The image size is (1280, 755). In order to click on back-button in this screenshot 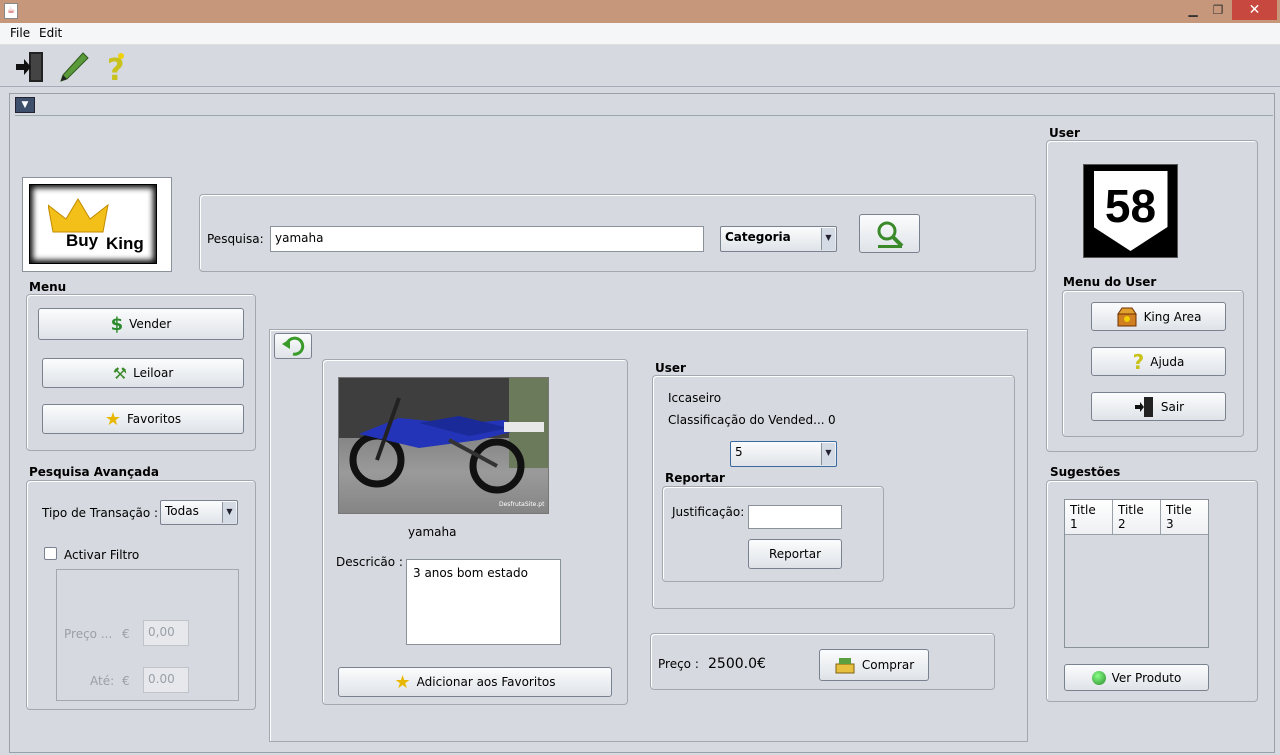, I will do `click(293, 346)`.